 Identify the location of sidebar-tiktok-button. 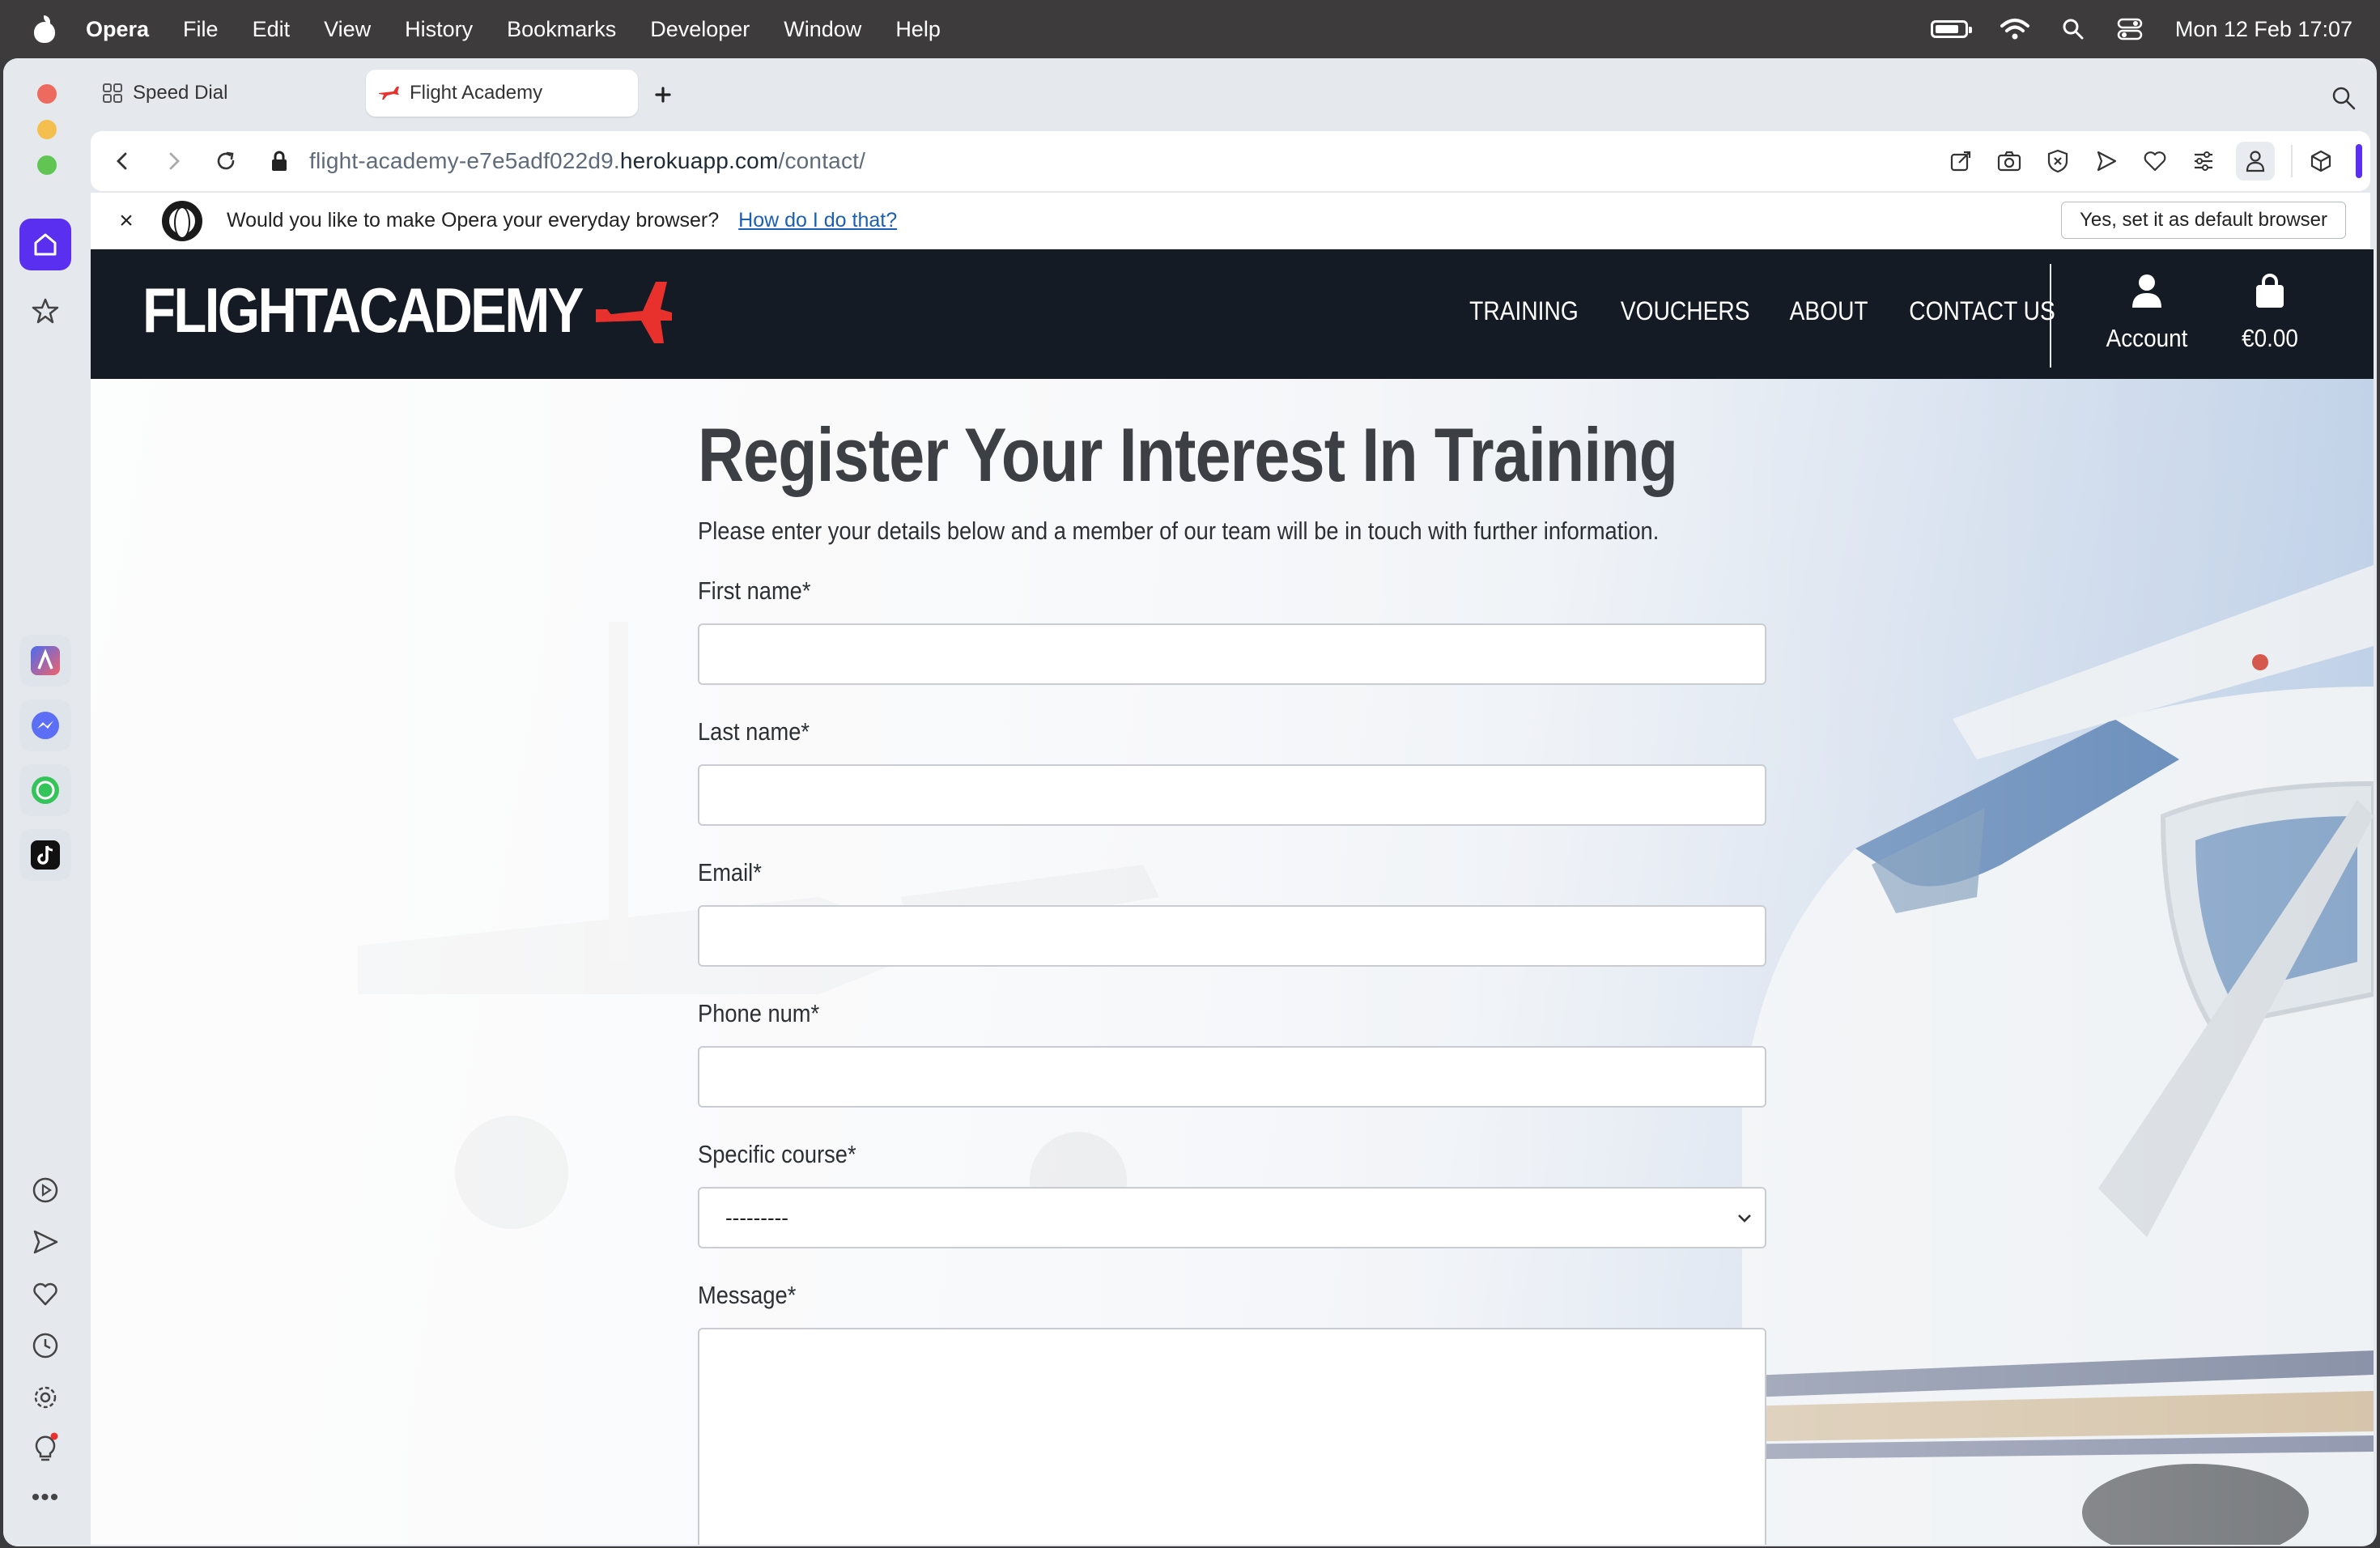
(45, 855).